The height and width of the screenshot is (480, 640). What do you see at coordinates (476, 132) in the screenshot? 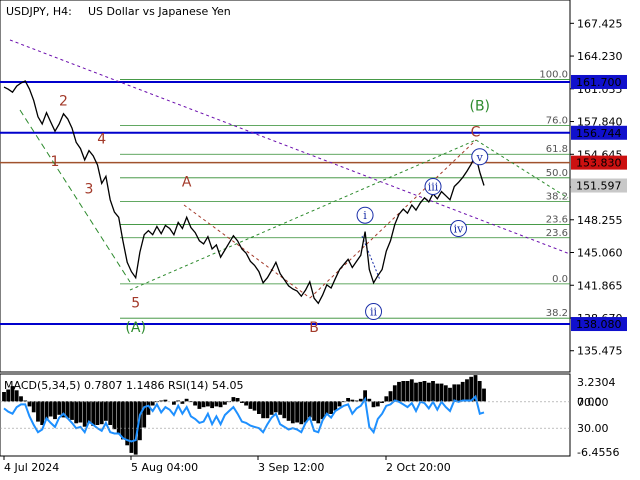
I see `wave-label-9: C` at bounding box center [476, 132].